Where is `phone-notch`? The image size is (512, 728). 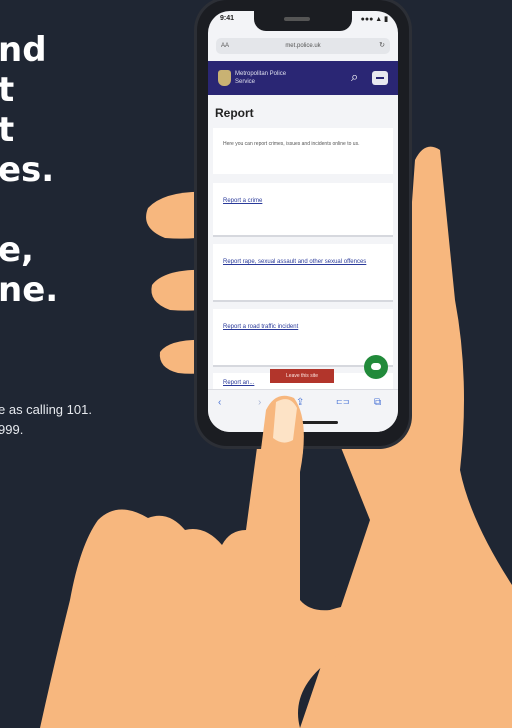 phone-notch is located at coordinates (303, 21).